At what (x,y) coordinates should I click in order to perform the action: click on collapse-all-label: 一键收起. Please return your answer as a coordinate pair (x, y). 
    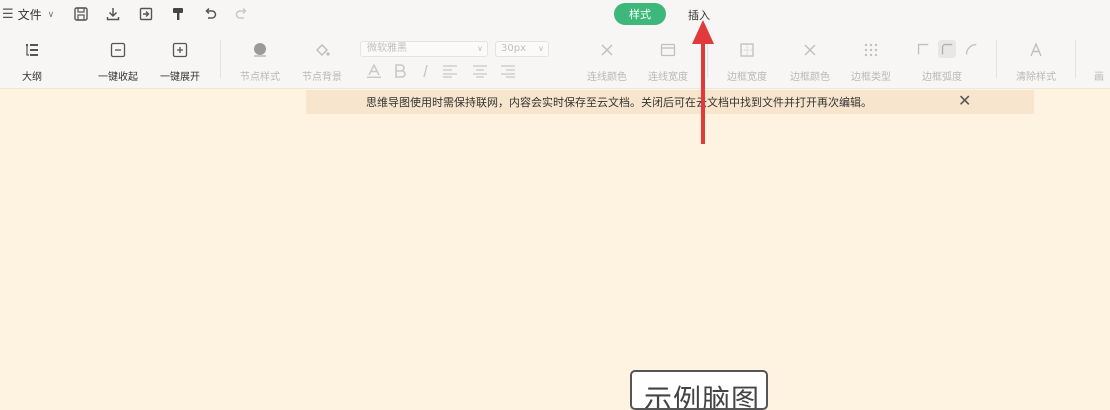
    Looking at the image, I should click on (118, 77).